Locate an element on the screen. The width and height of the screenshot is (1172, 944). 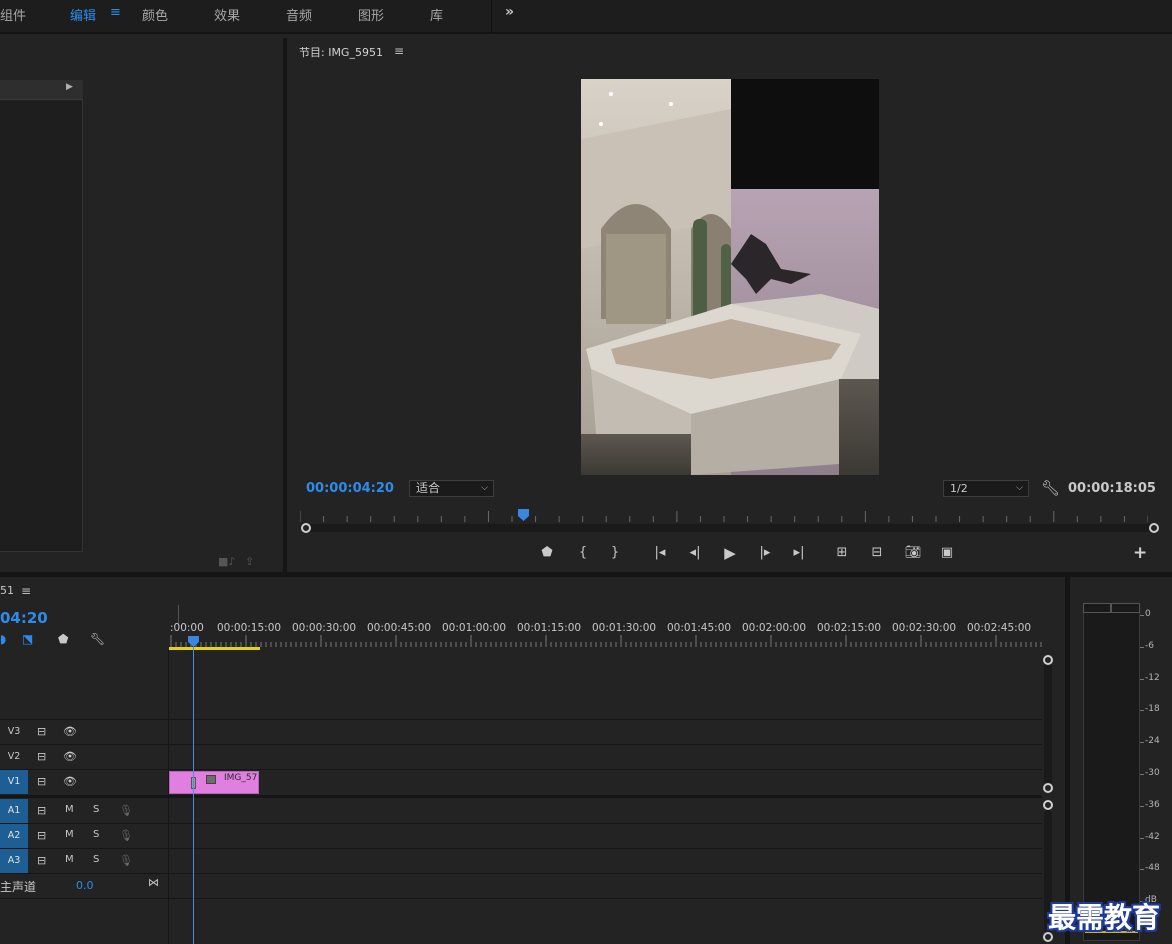
workspace-tab-color: 颜色 is located at coordinates (155, 14).